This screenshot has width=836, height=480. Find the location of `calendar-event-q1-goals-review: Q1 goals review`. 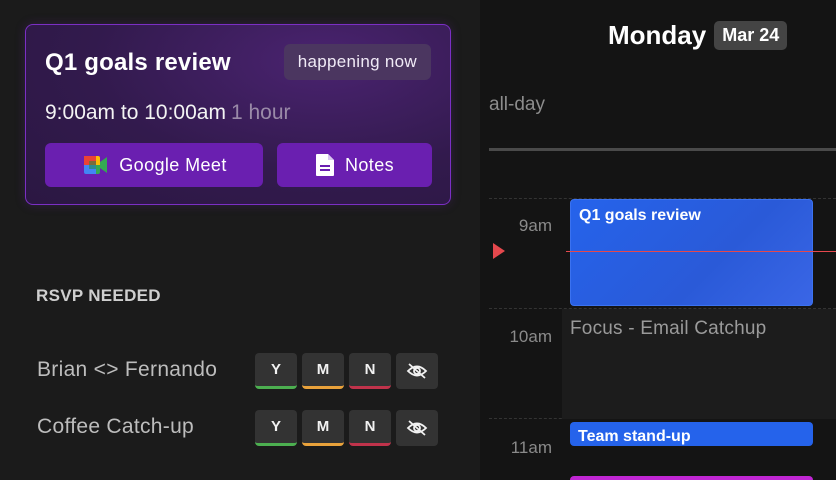

calendar-event-q1-goals-review: Q1 goals review is located at coordinates (691, 252).